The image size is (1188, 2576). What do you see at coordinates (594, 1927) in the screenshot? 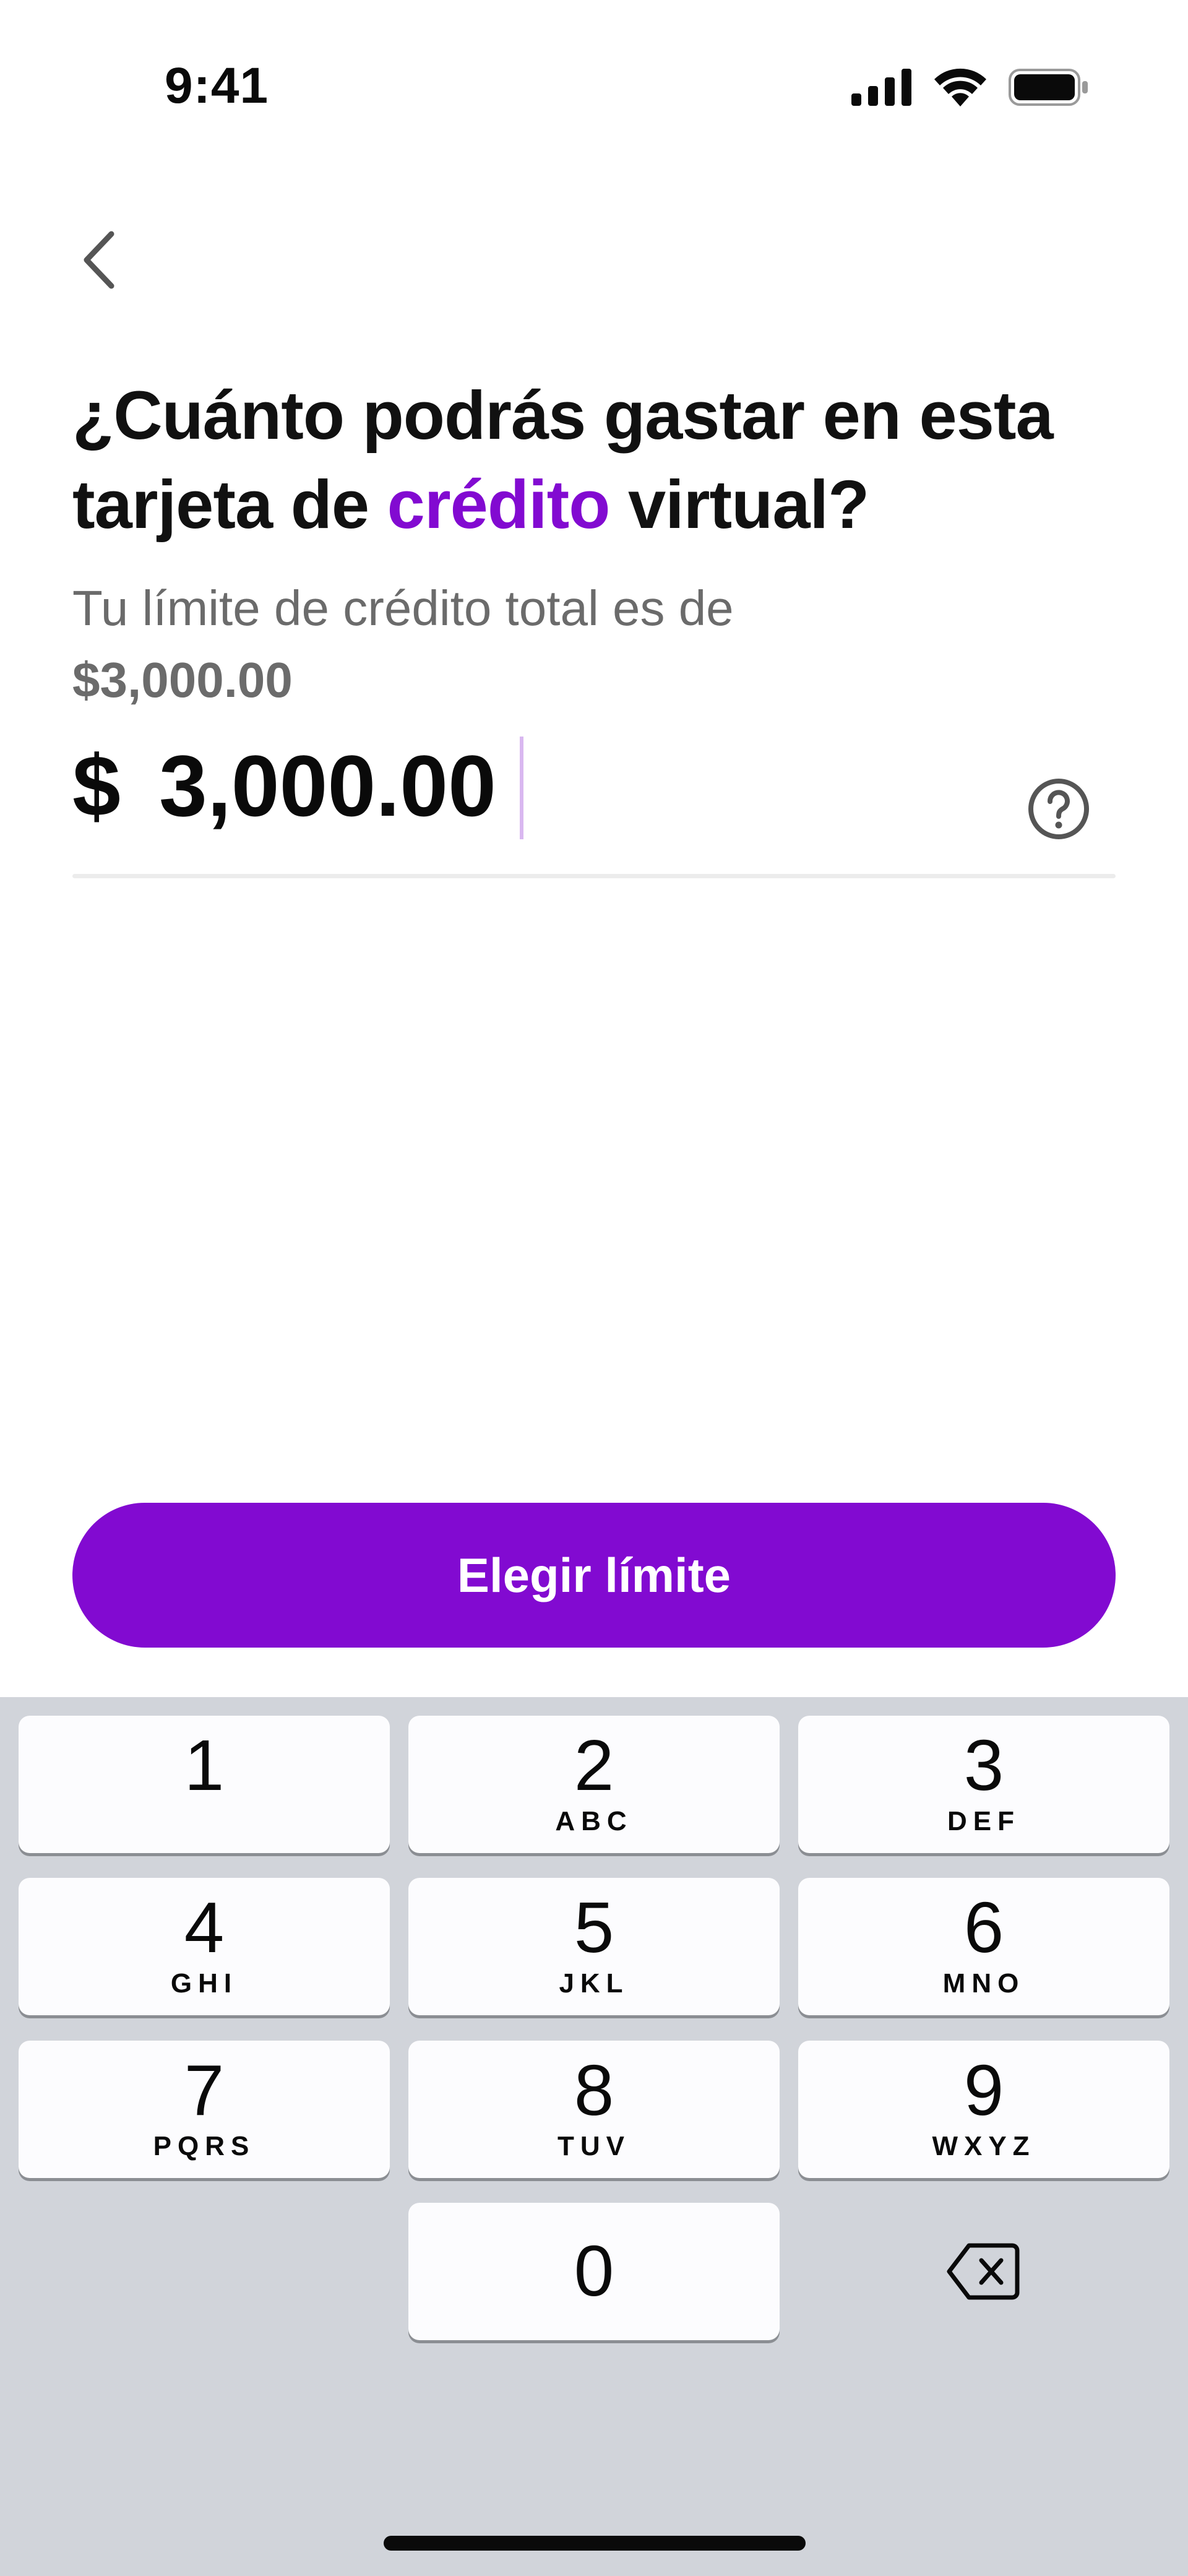
I see `key-digit: 5` at bounding box center [594, 1927].